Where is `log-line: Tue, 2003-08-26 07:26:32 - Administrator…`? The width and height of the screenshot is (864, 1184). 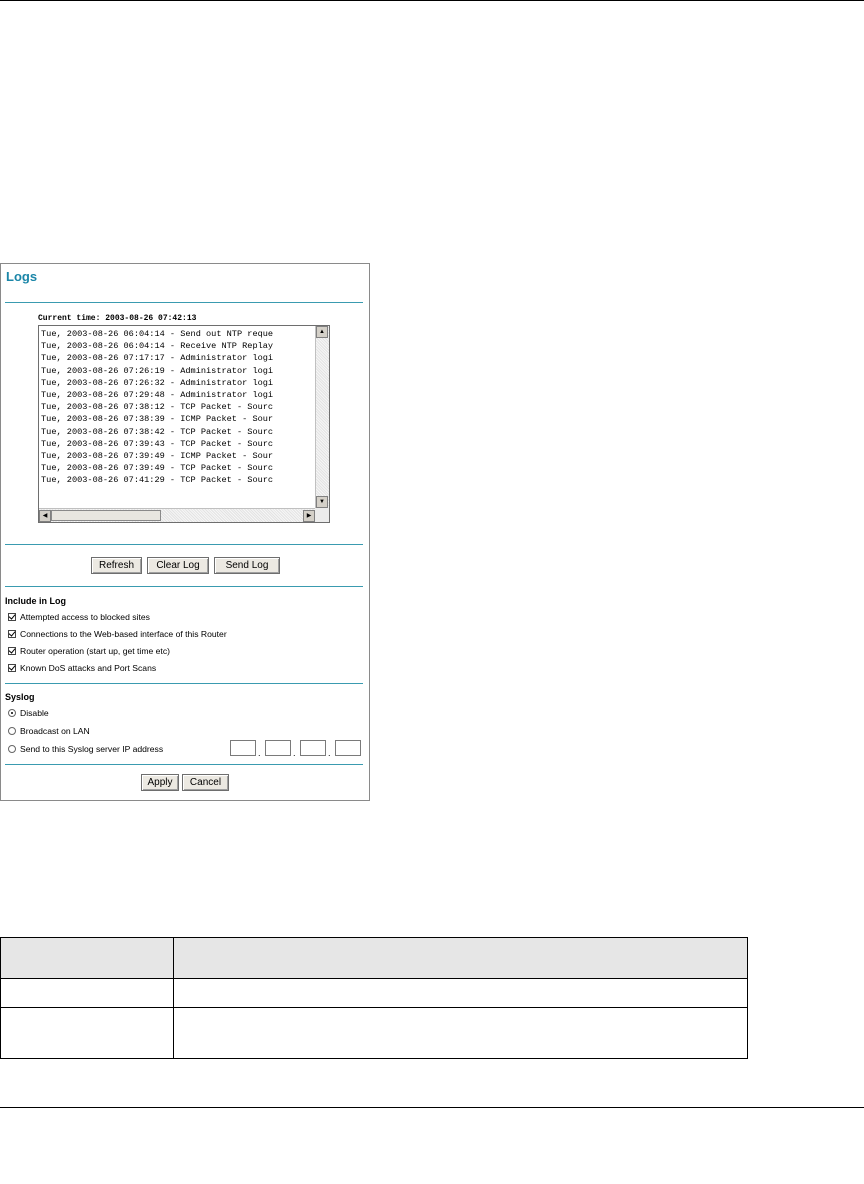
log-line: Tue, 2003-08-26 07:26:32 - Administrator… is located at coordinates (157, 382).